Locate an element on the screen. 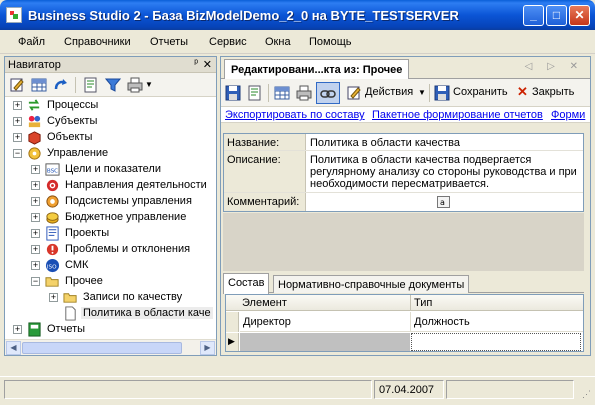 This screenshot has width=595, height=405. tab-composition: Состав is located at coordinates (246, 283).